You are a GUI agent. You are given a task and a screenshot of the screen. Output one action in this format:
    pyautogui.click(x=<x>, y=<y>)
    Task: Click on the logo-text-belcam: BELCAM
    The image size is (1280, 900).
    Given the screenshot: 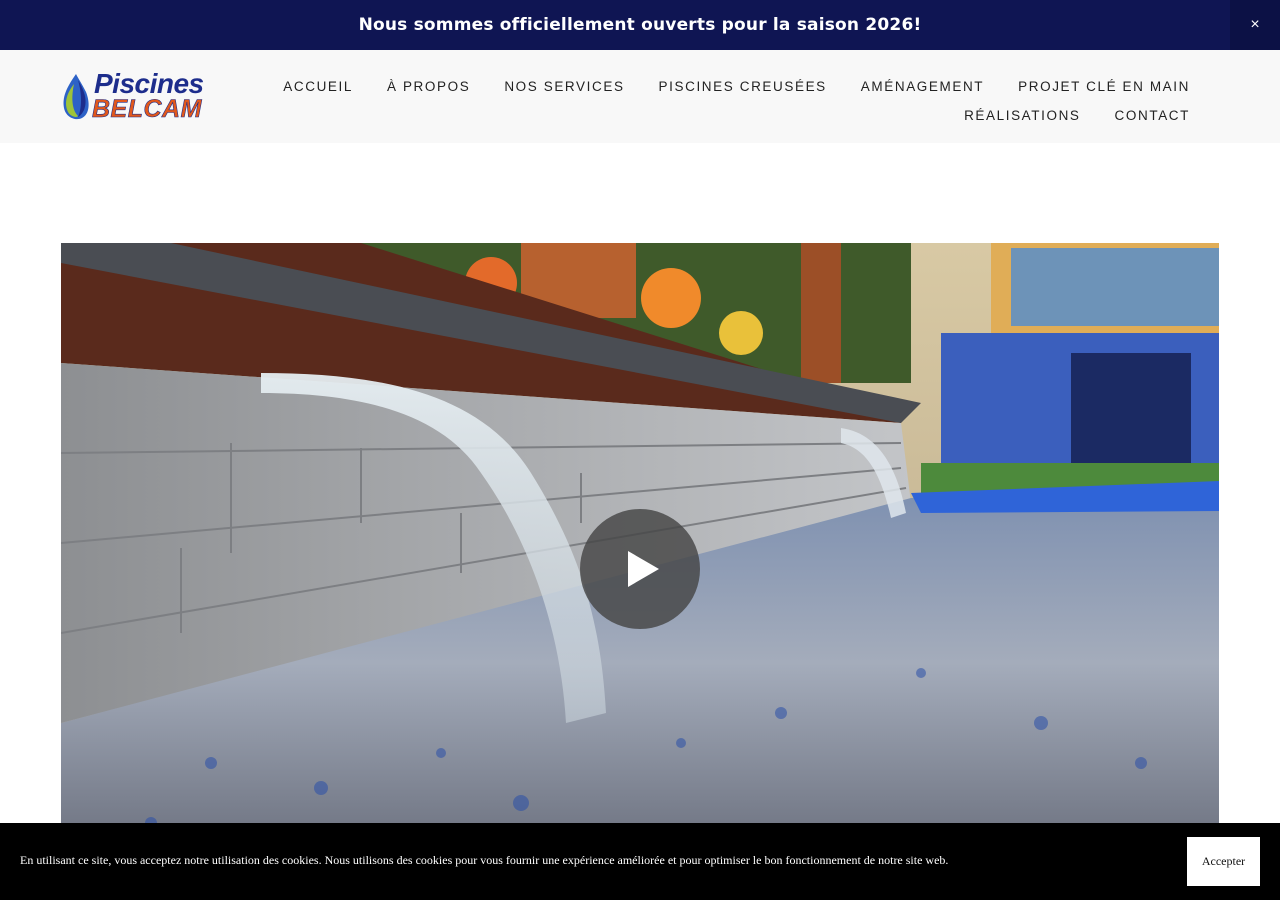 What is the action you would take?
    pyautogui.click(x=147, y=109)
    